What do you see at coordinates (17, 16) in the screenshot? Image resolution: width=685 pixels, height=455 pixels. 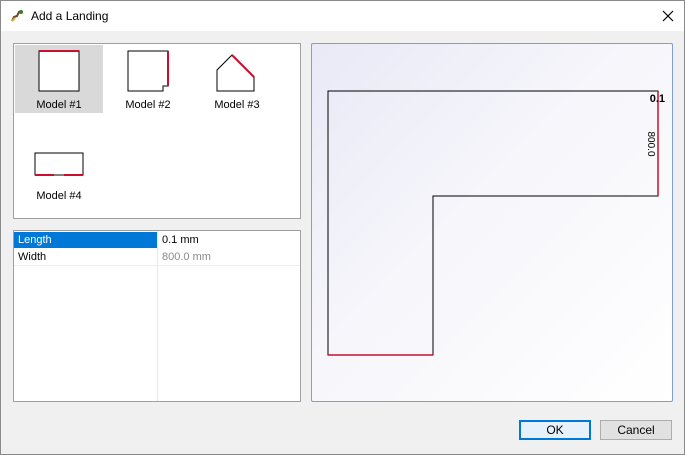 I see `landing-app-icon` at bounding box center [17, 16].